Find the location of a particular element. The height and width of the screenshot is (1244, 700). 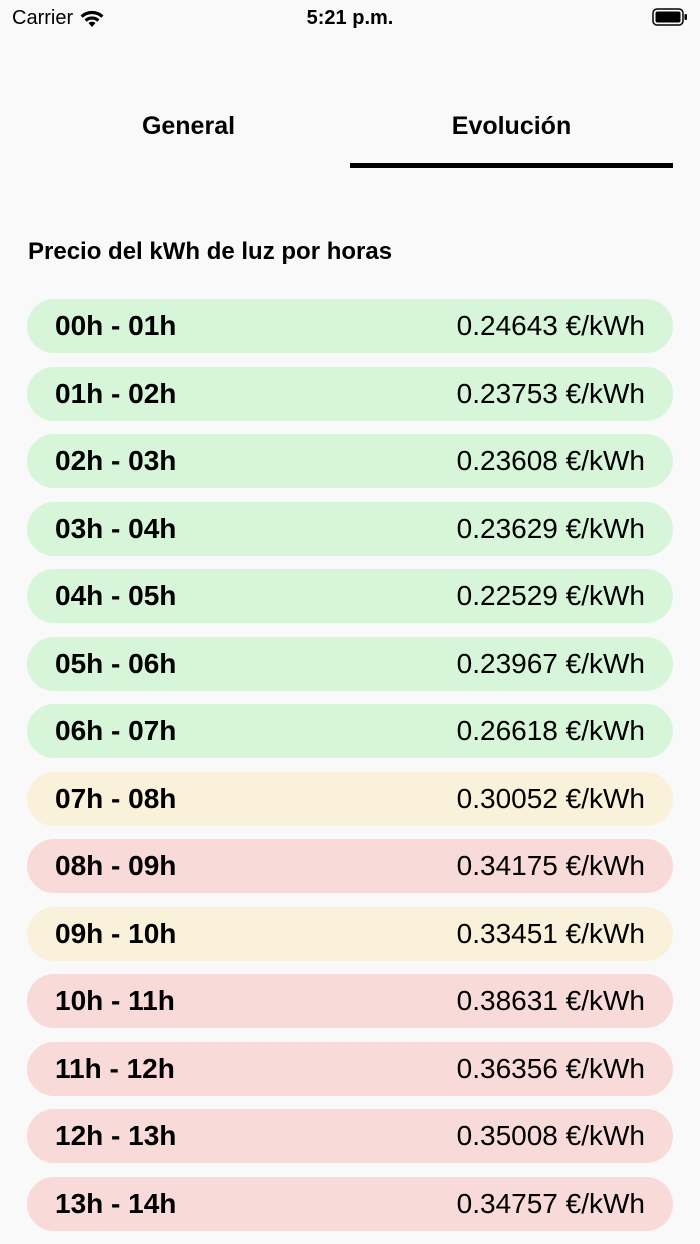

status-bar: Carrier 5:21 p.m. is located at coordinates (350, 18).